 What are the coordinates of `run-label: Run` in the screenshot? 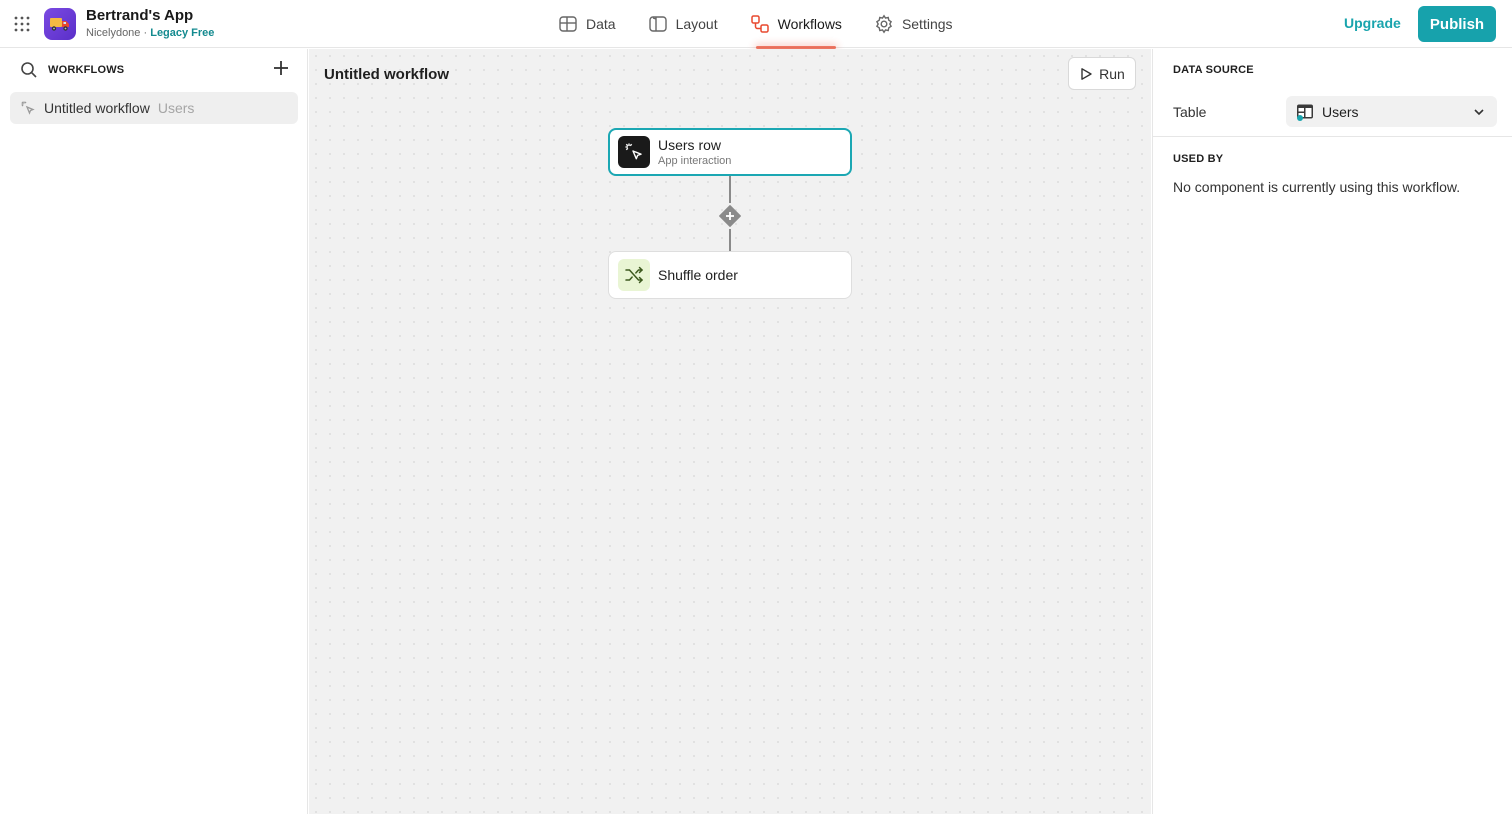 It's located at (1112, 73).